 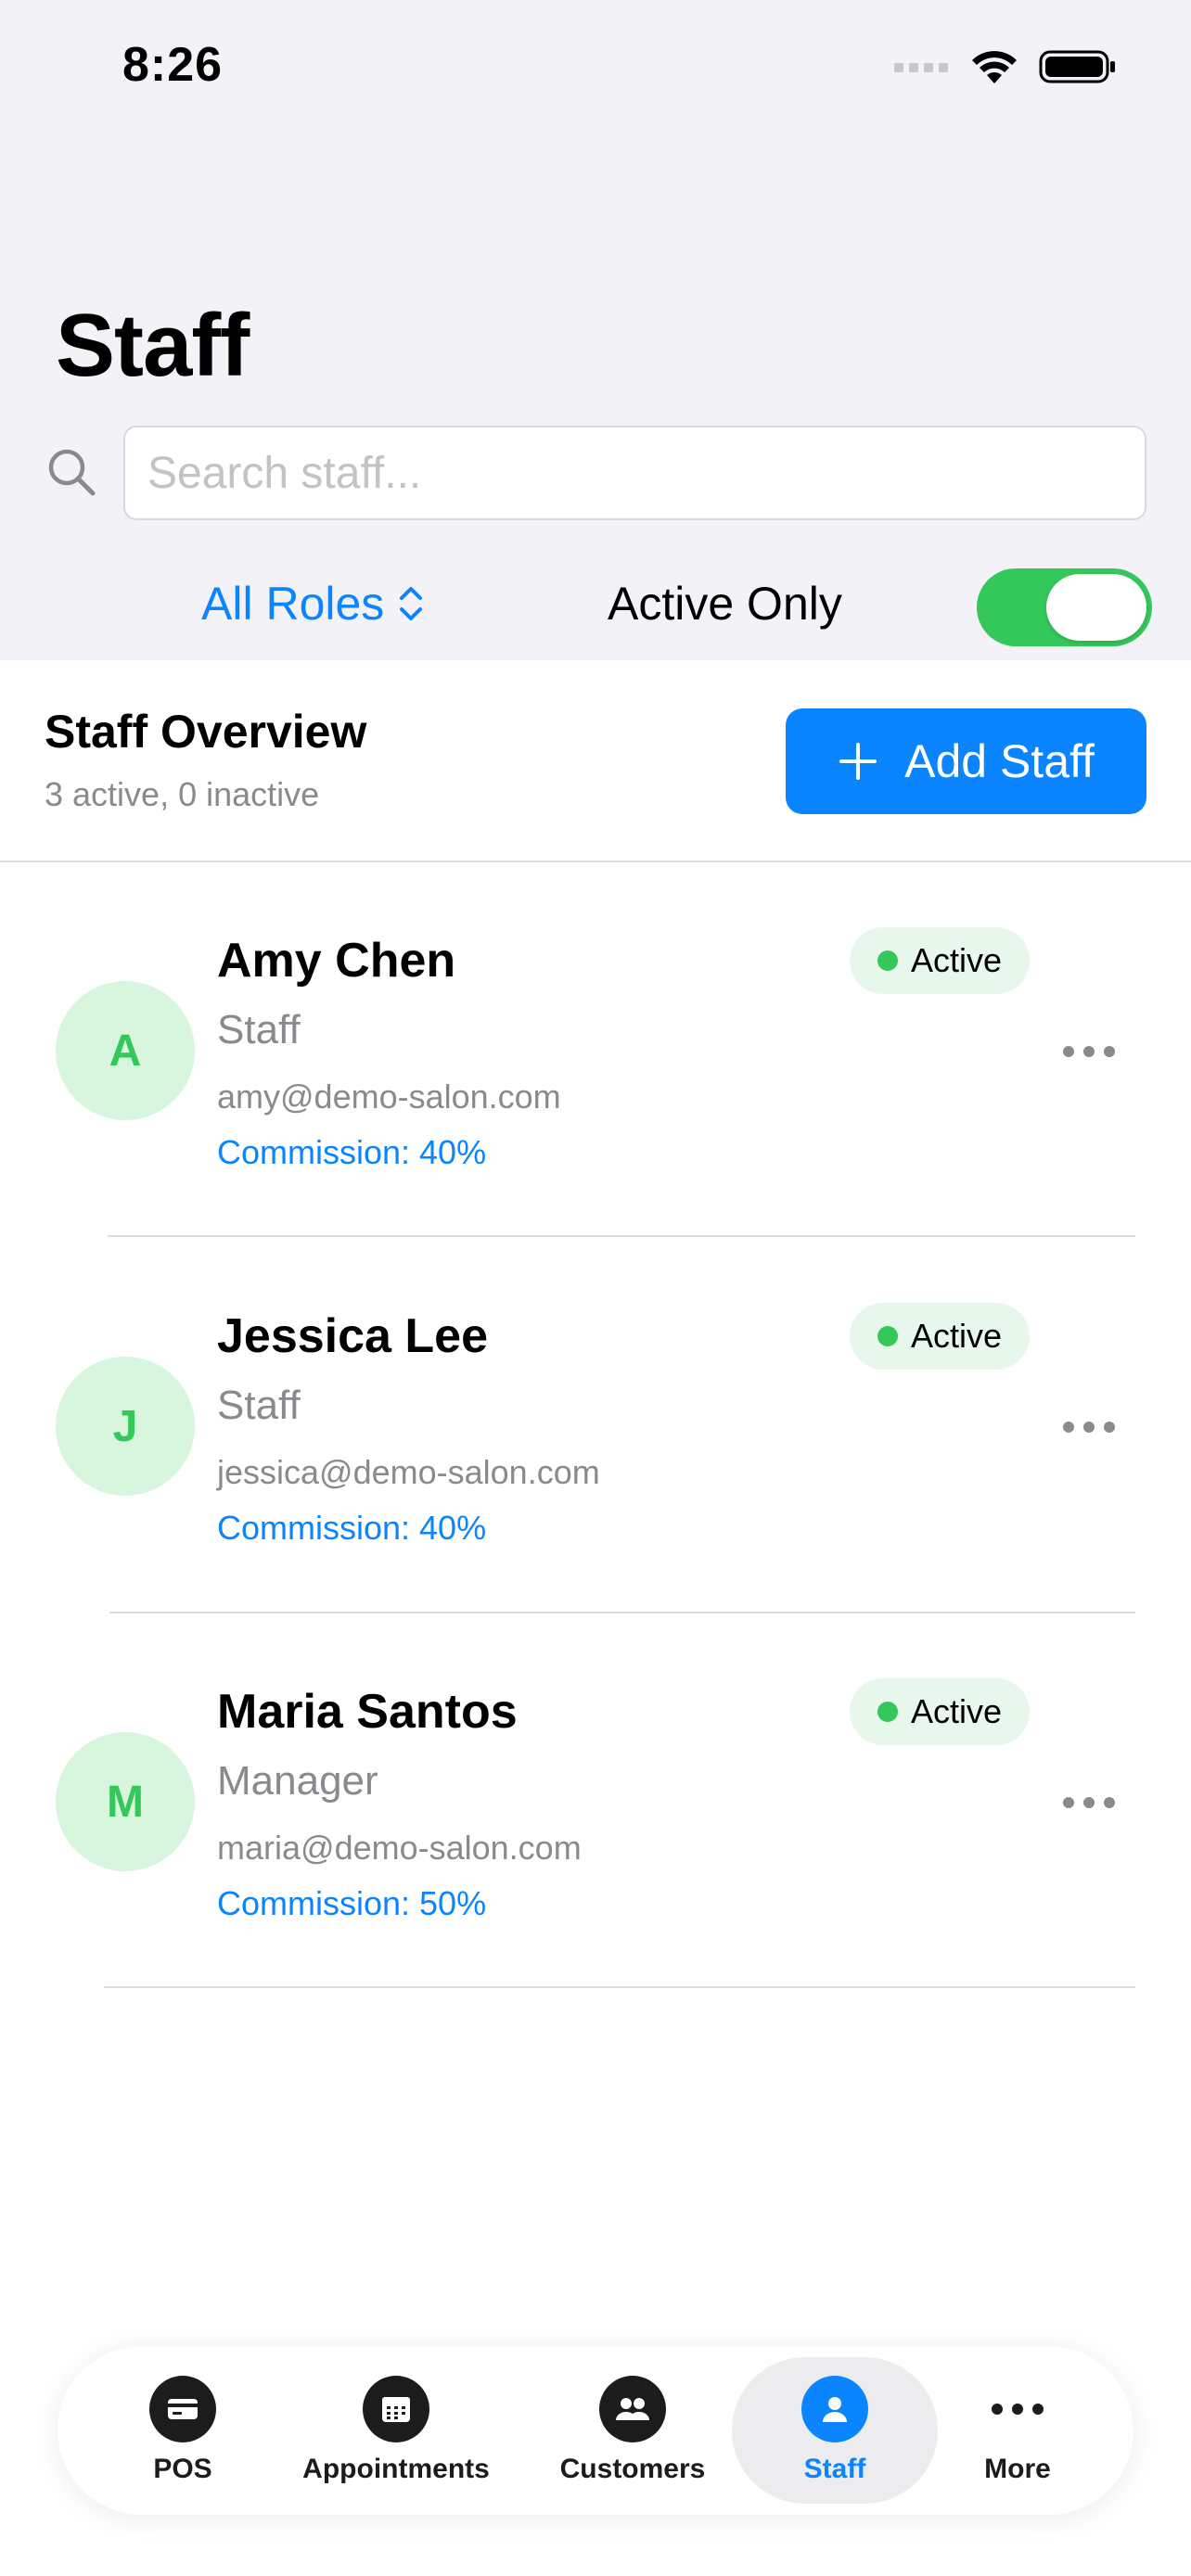 What do you see at coordinates (297, 1781) in the screenshot?
I see `staff-role: Manager` at bounding box center [297, 1781].